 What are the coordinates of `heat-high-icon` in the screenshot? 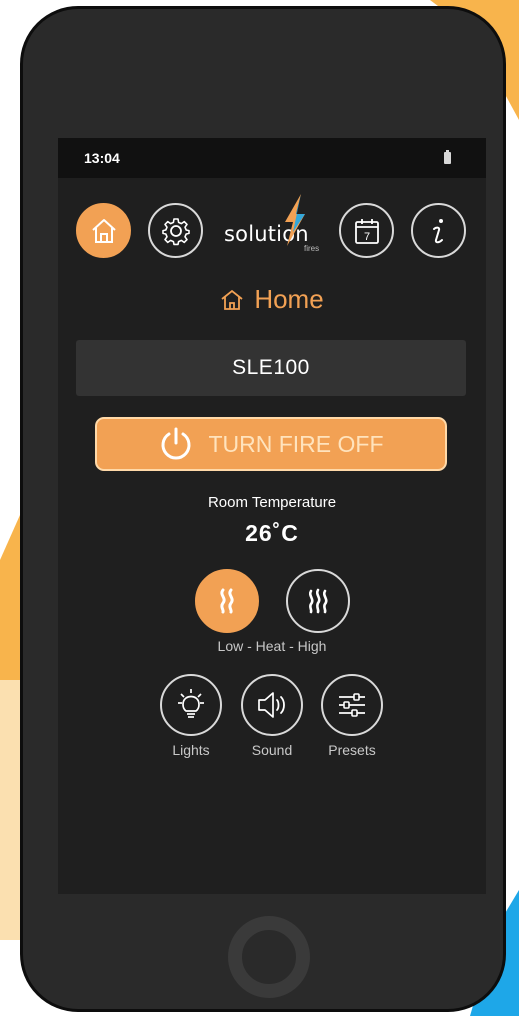 It's located at (318, 601).